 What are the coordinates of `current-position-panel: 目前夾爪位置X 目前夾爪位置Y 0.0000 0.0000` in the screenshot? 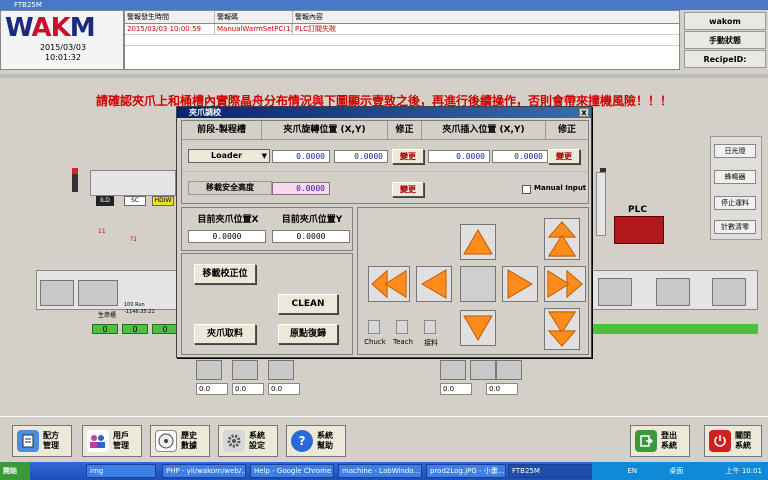 It's located at (267, 229).